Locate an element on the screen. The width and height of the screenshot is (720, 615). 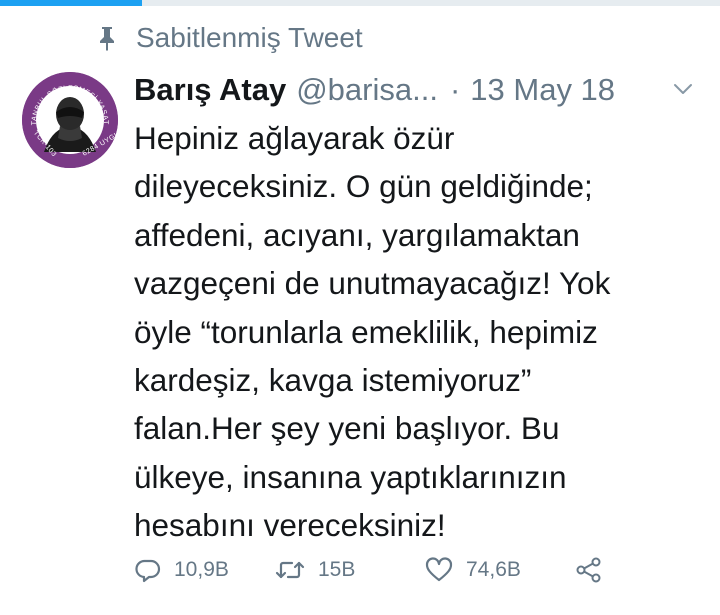
tab-active-indicator is located at coordinates (71, 3).